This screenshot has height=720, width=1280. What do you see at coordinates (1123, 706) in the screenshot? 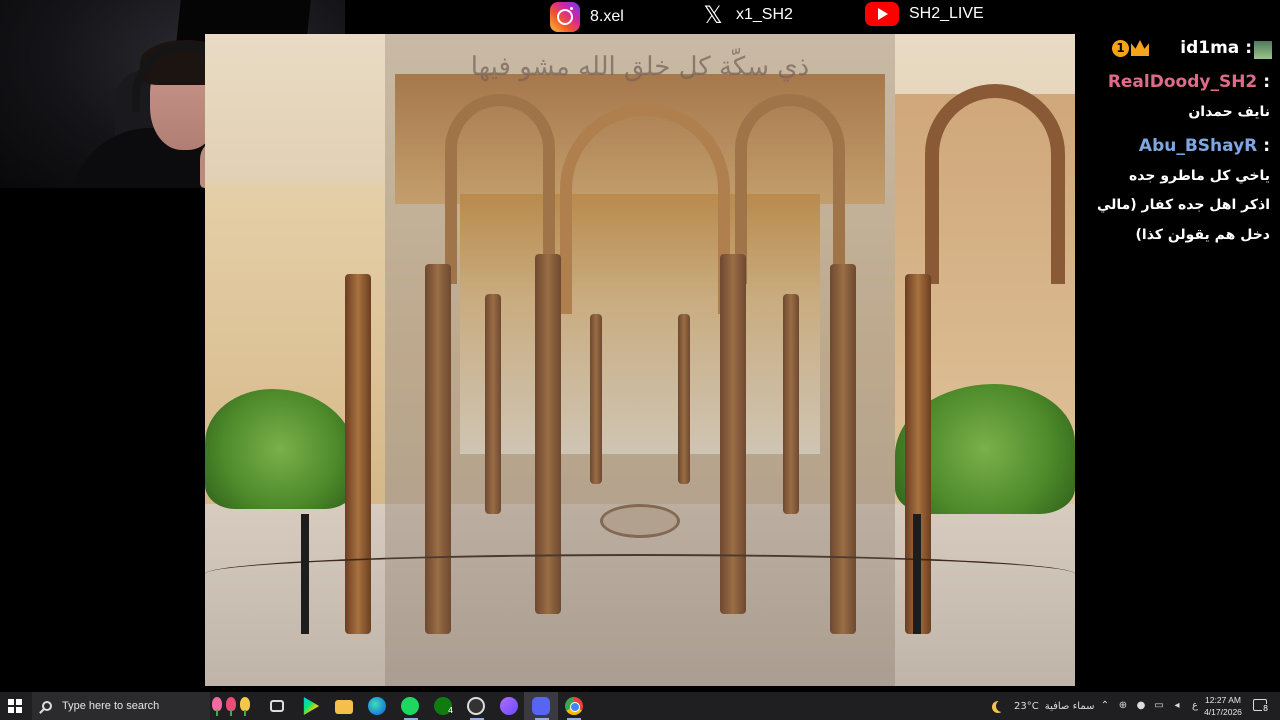
I see `network-icon: ⊕` at bounding box center [1123, 706].